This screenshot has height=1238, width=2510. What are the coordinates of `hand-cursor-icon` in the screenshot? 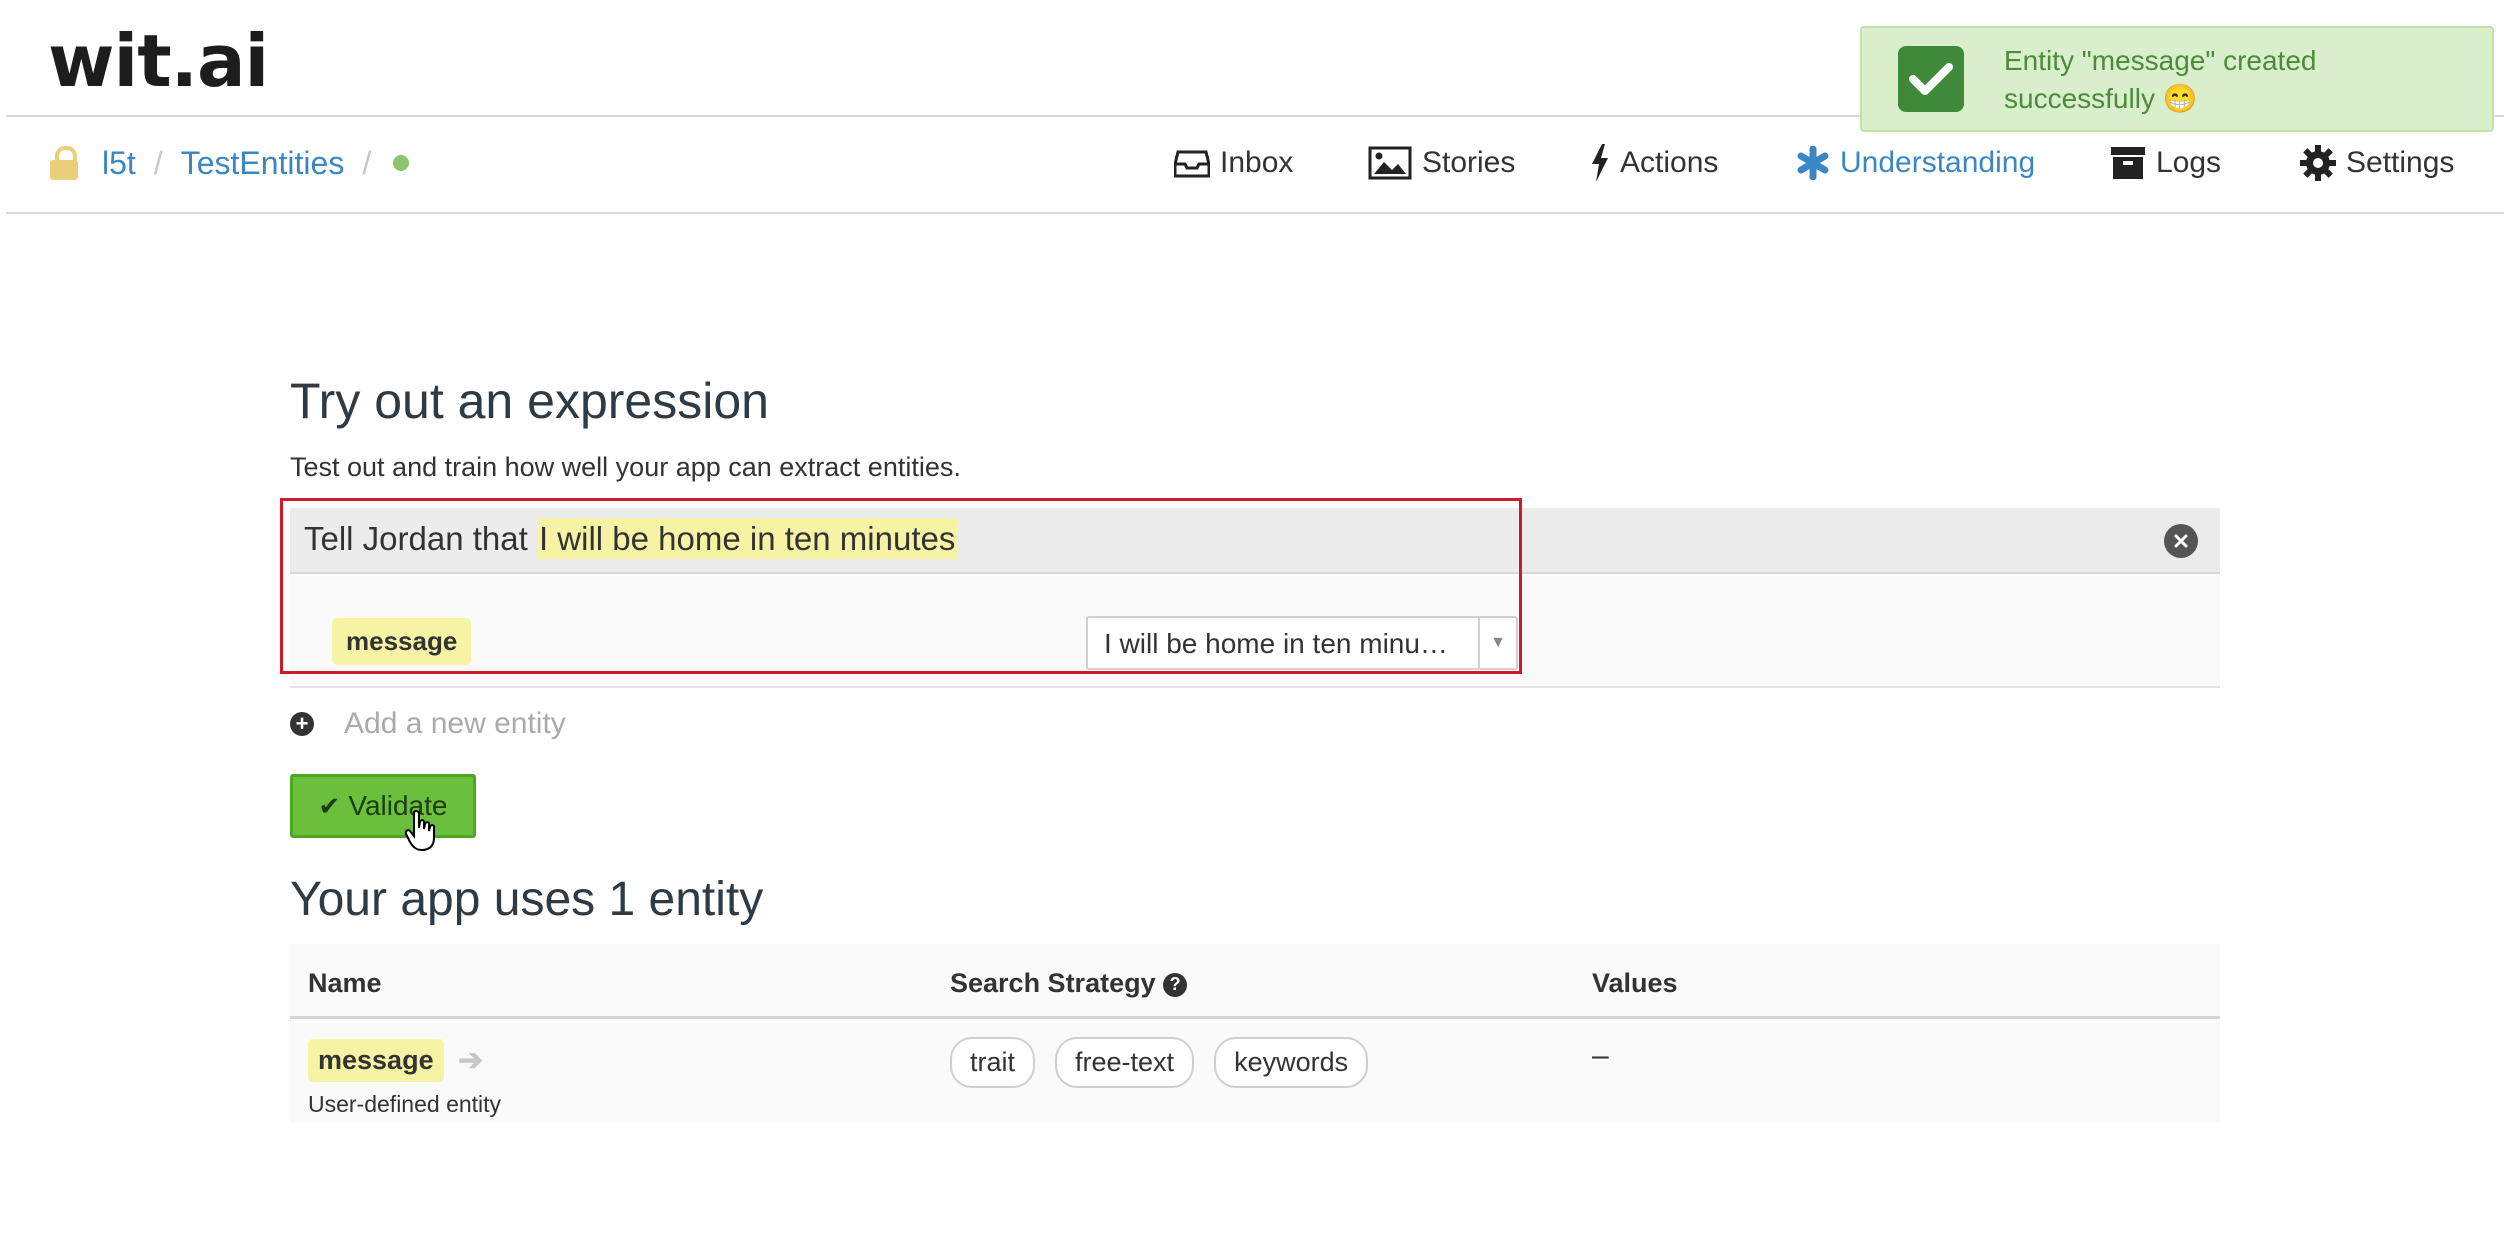 It's located at (420, 831).